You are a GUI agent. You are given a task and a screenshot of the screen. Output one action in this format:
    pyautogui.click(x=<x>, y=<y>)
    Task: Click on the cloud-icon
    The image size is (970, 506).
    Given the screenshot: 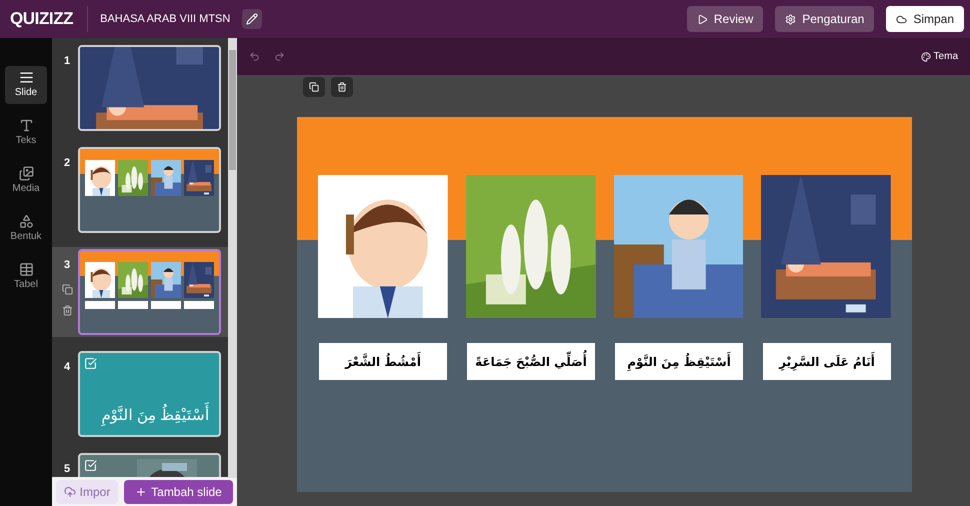 What is the action you would take?
    pyautogui.click(x=902, y=19)
    